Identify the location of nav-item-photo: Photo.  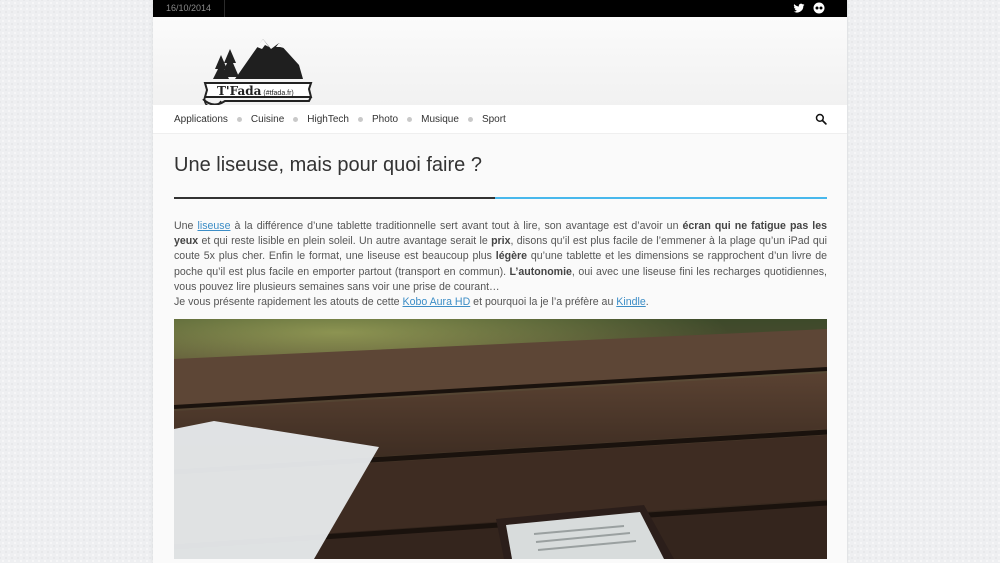
(385, 119).